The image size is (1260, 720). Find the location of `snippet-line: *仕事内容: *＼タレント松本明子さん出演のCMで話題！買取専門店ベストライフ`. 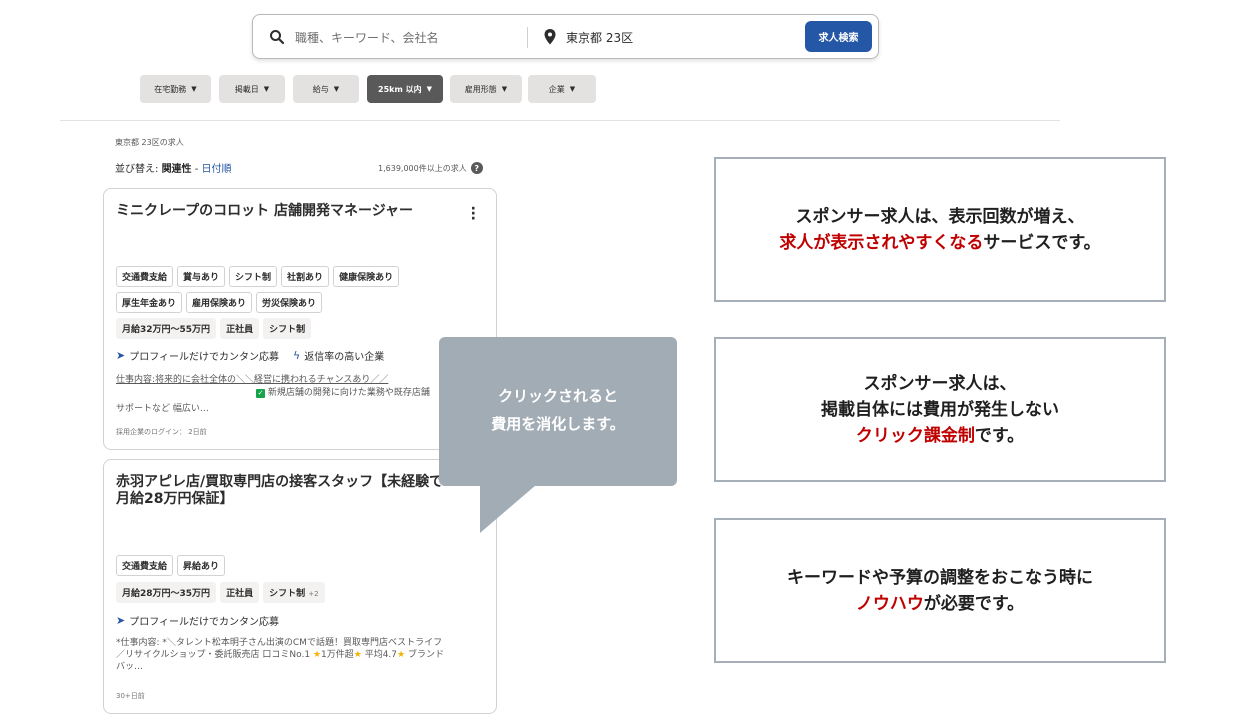

snippet-line: *仕事内容: *＼タレント松本明子さん出演のCMで話題！買取専門店ベストライフ is located at coordinates (279, 643).